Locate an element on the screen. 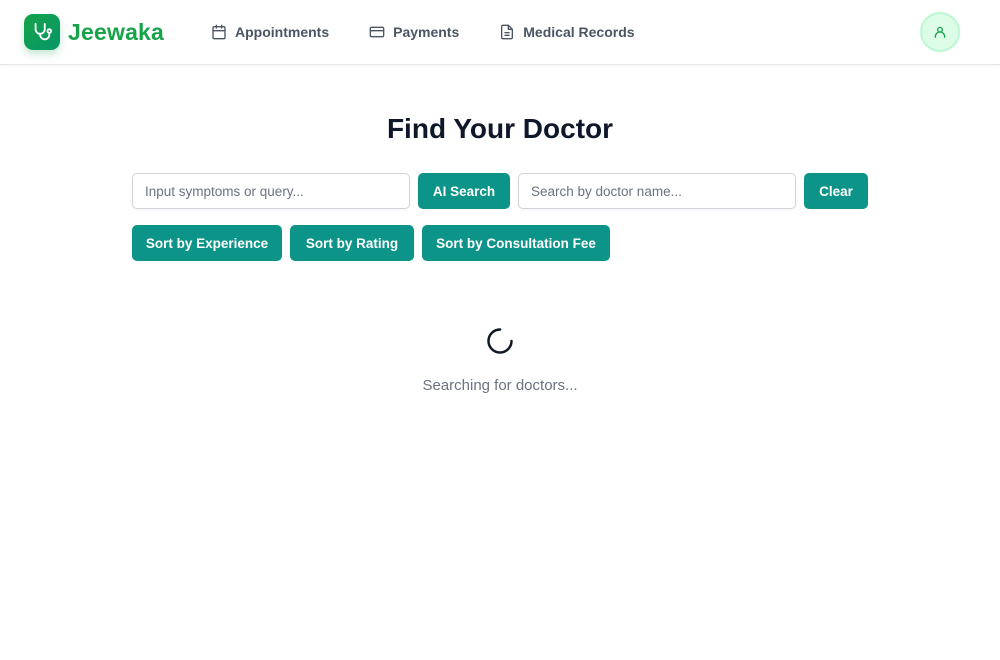 Image resolution: width=1000 pixels, height=660 pixels. nav-item-appointments: Appointments is located at coordinates (270, 32).